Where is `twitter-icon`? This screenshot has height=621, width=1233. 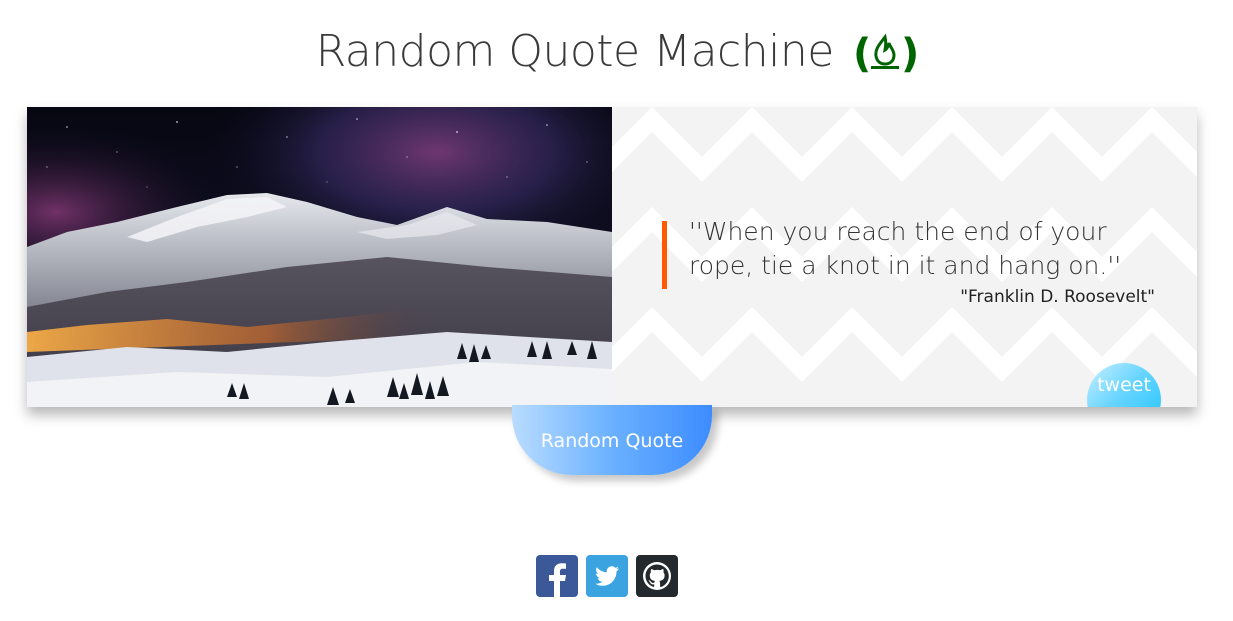
twitter-icon is located at coordinates (607, 576).